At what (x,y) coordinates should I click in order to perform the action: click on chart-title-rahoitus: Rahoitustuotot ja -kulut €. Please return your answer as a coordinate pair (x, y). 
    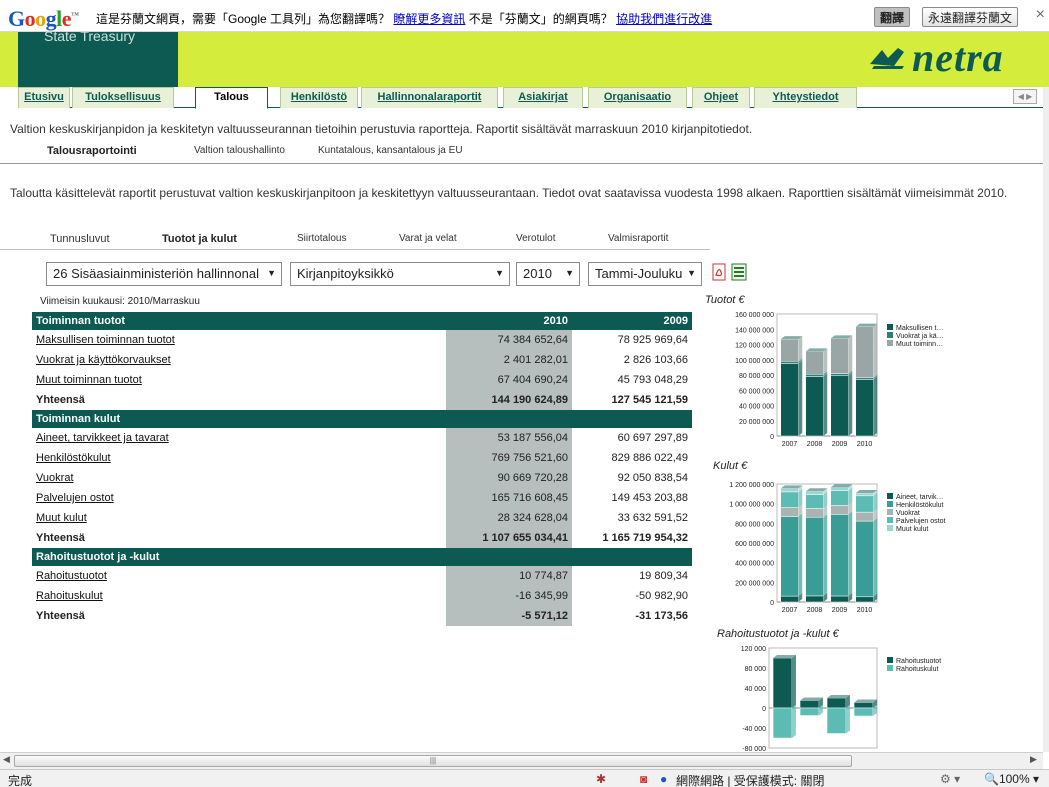
    Looking at the image, I should click on (778, 634).